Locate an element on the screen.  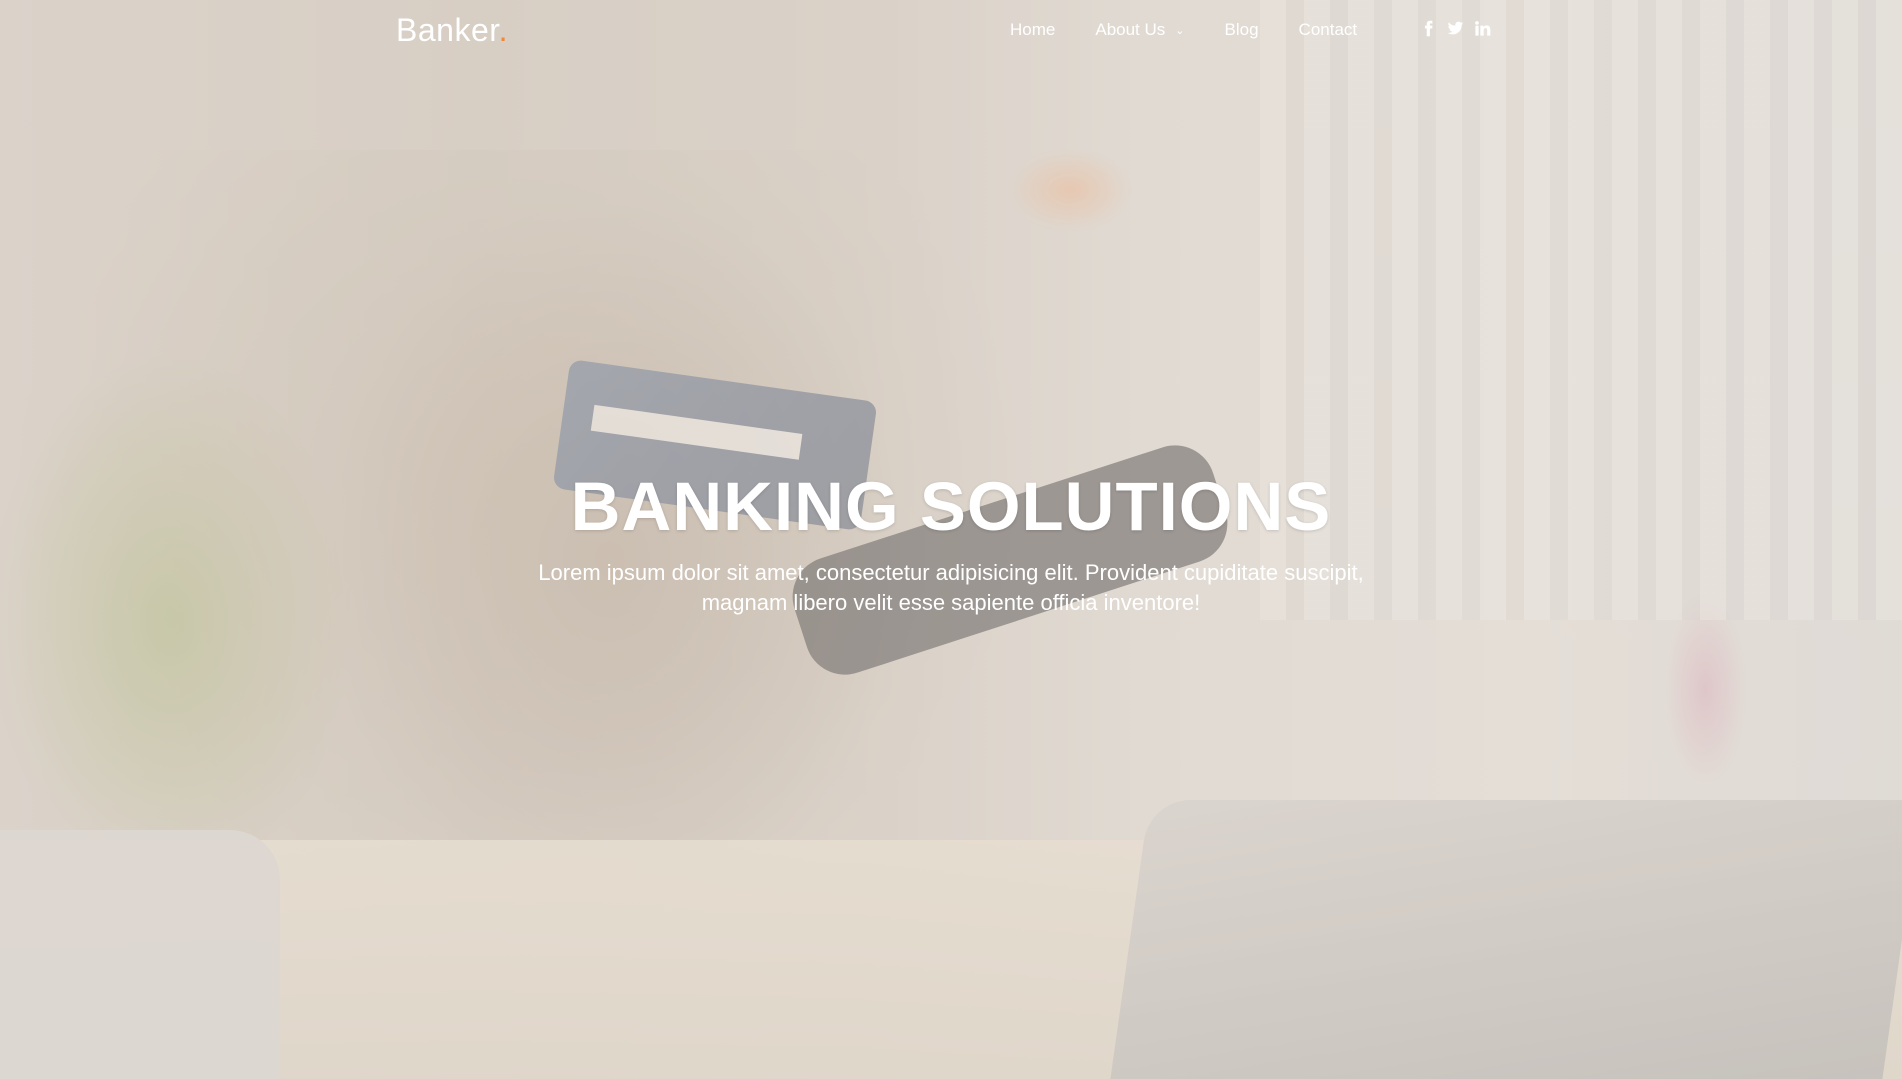
chevron-down-icon: ⌄ is located at coordinates (1180, 30).